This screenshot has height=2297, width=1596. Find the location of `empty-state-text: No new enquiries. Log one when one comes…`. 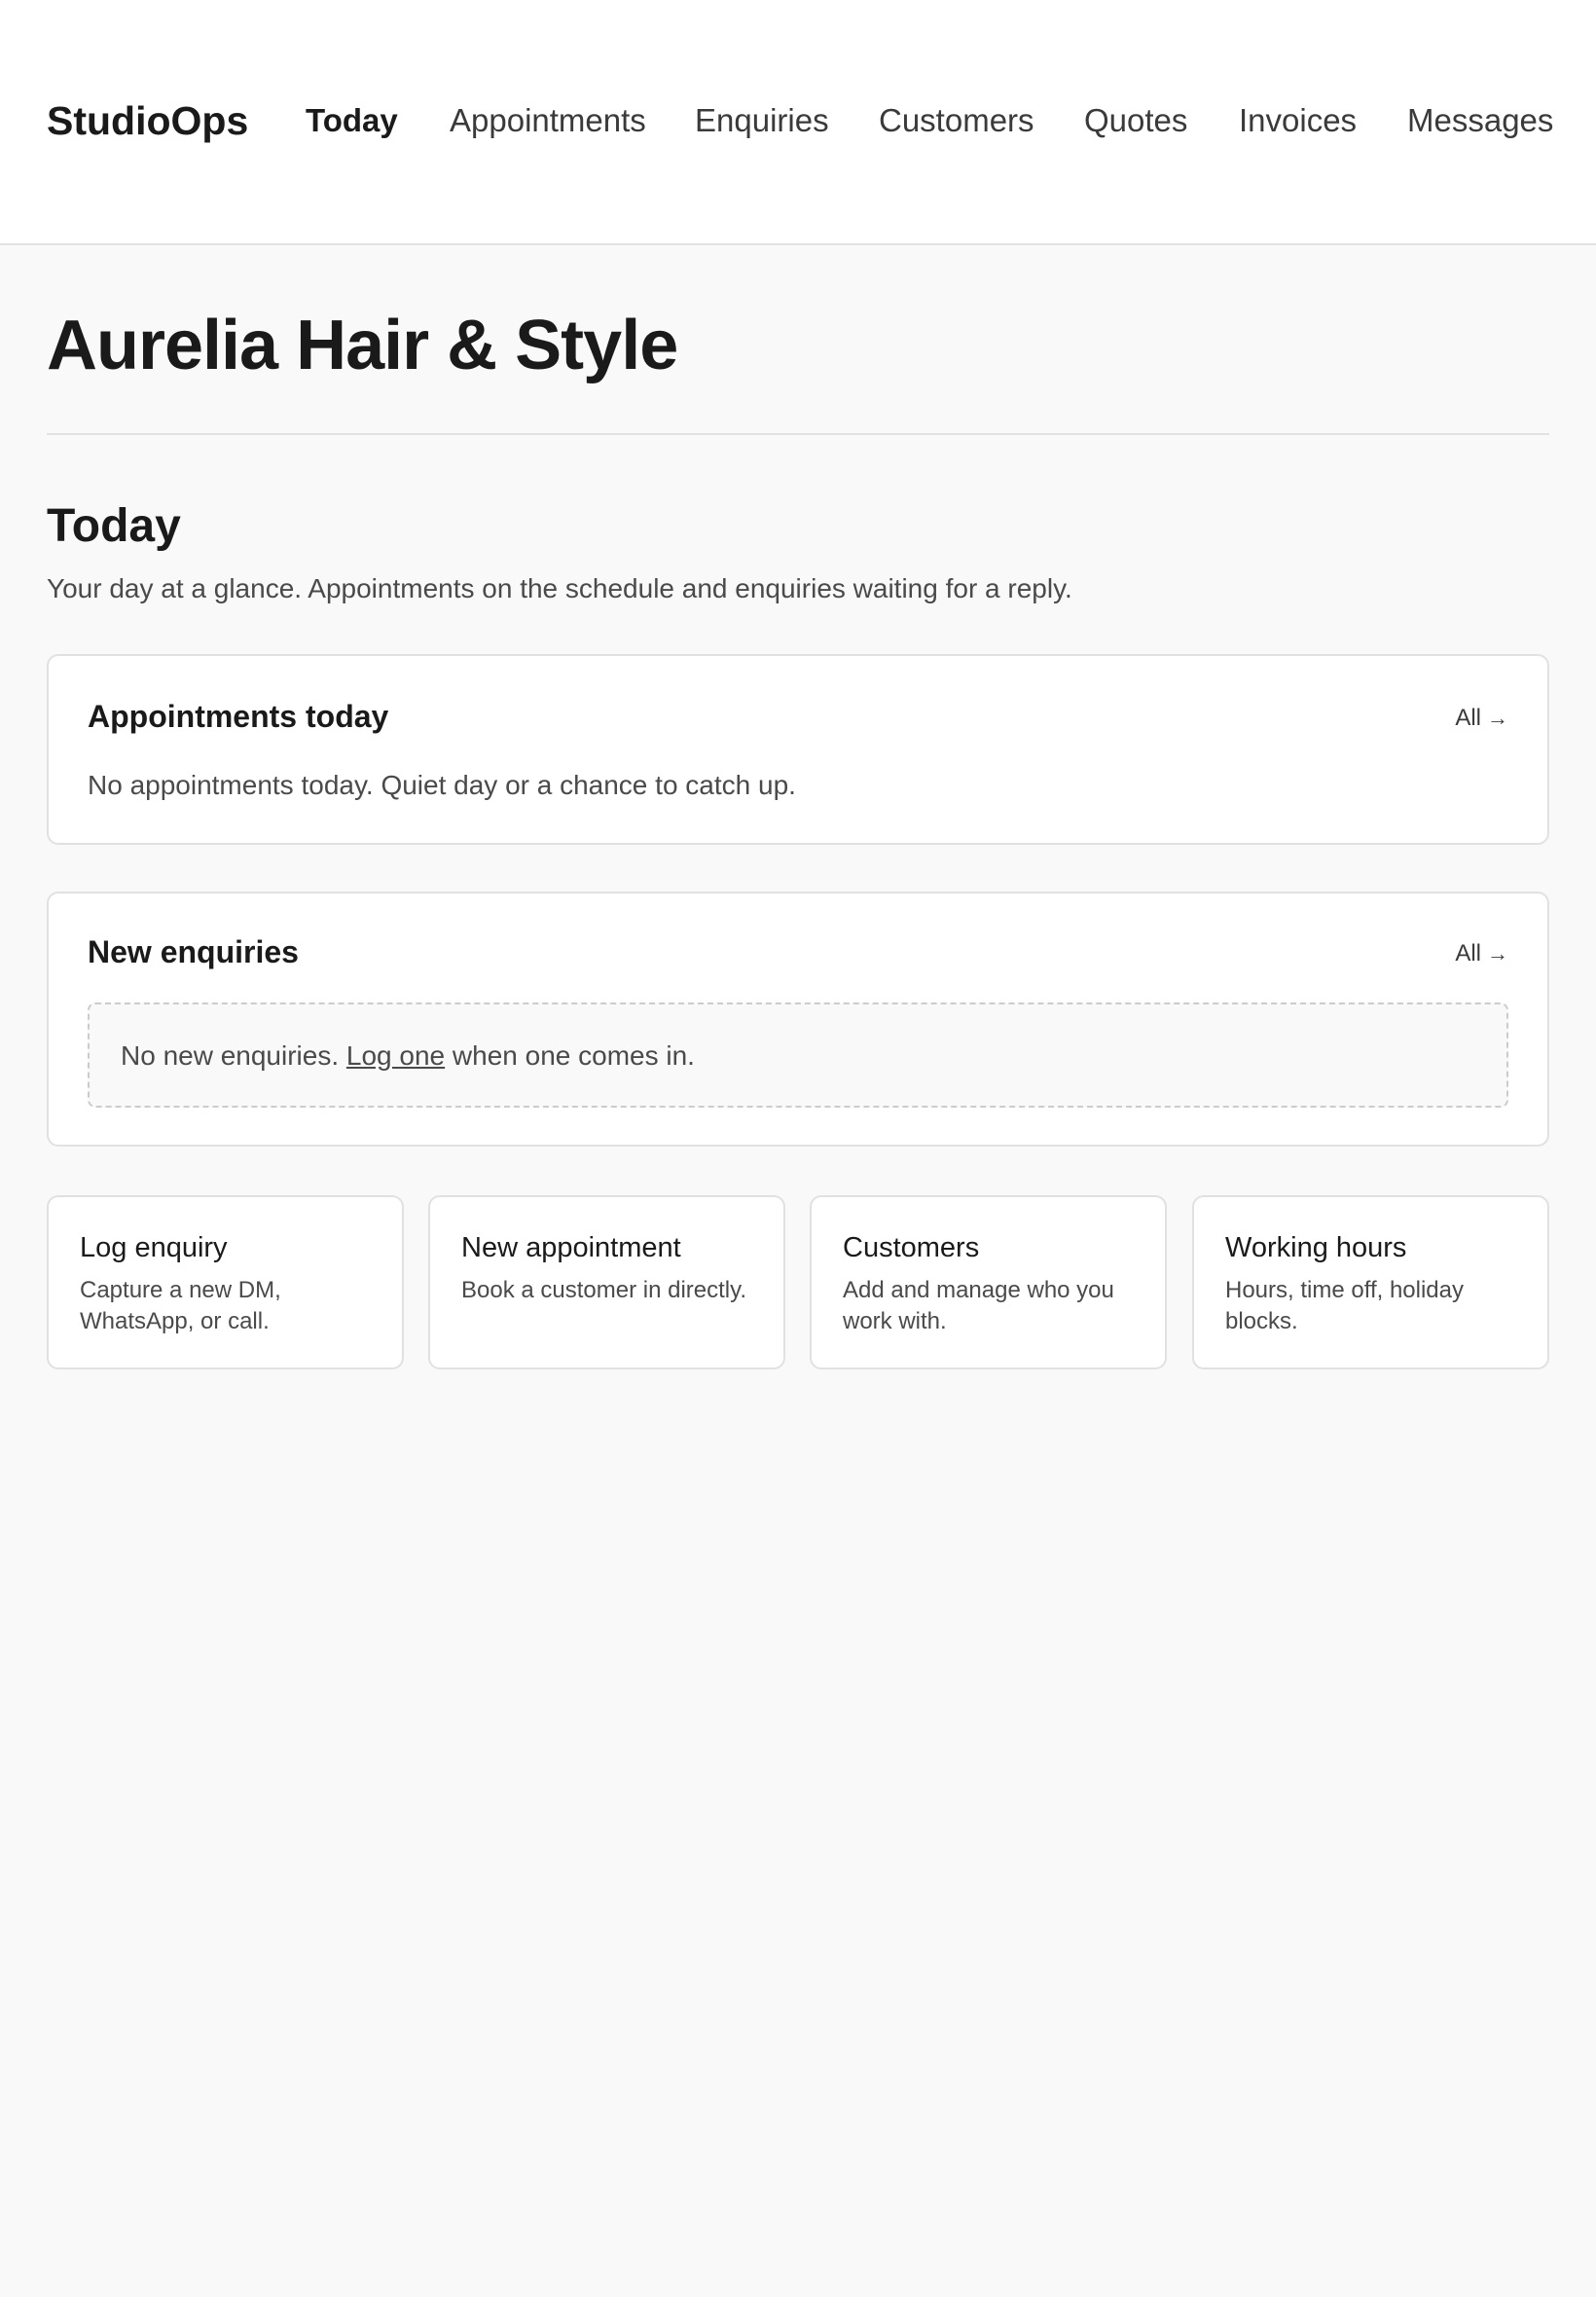

empty-state-text: No new enquiries. Log one when one comes… is located at coordinates (408, 1056).